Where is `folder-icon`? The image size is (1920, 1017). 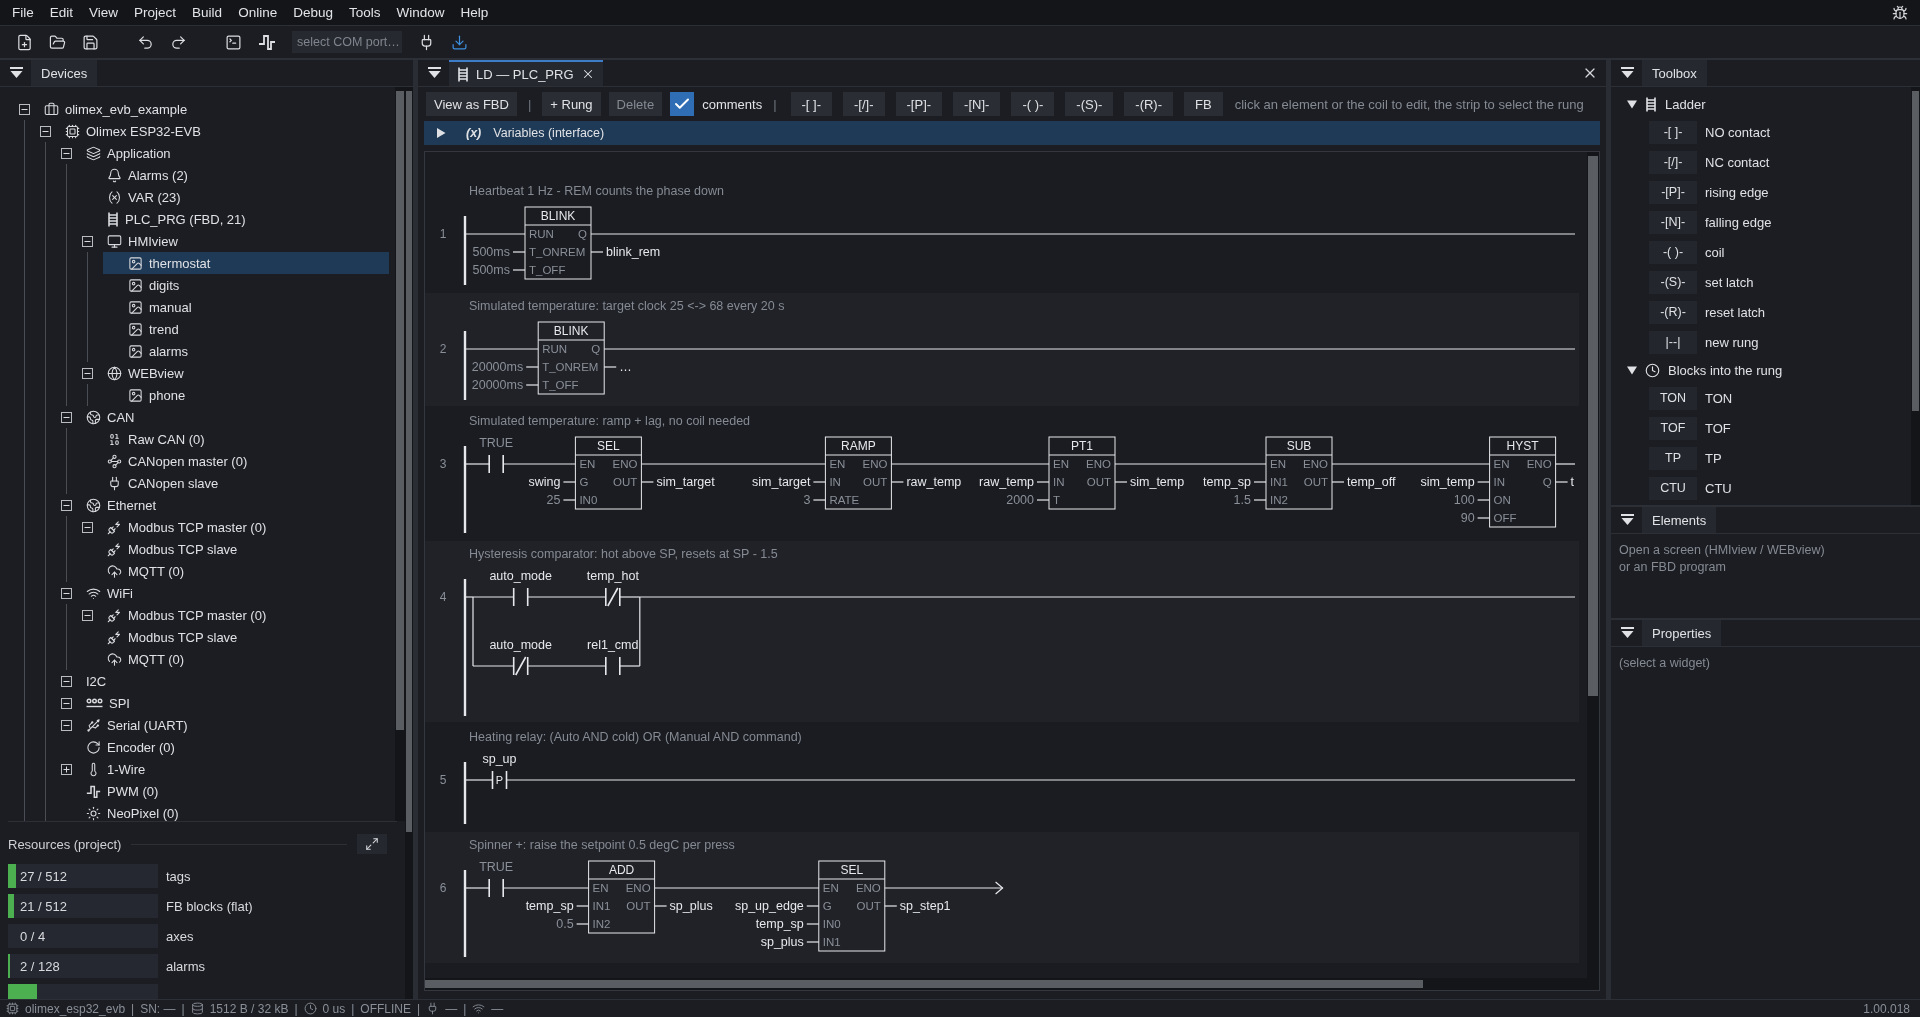 folder-icon is located at coordinates (57, 42).